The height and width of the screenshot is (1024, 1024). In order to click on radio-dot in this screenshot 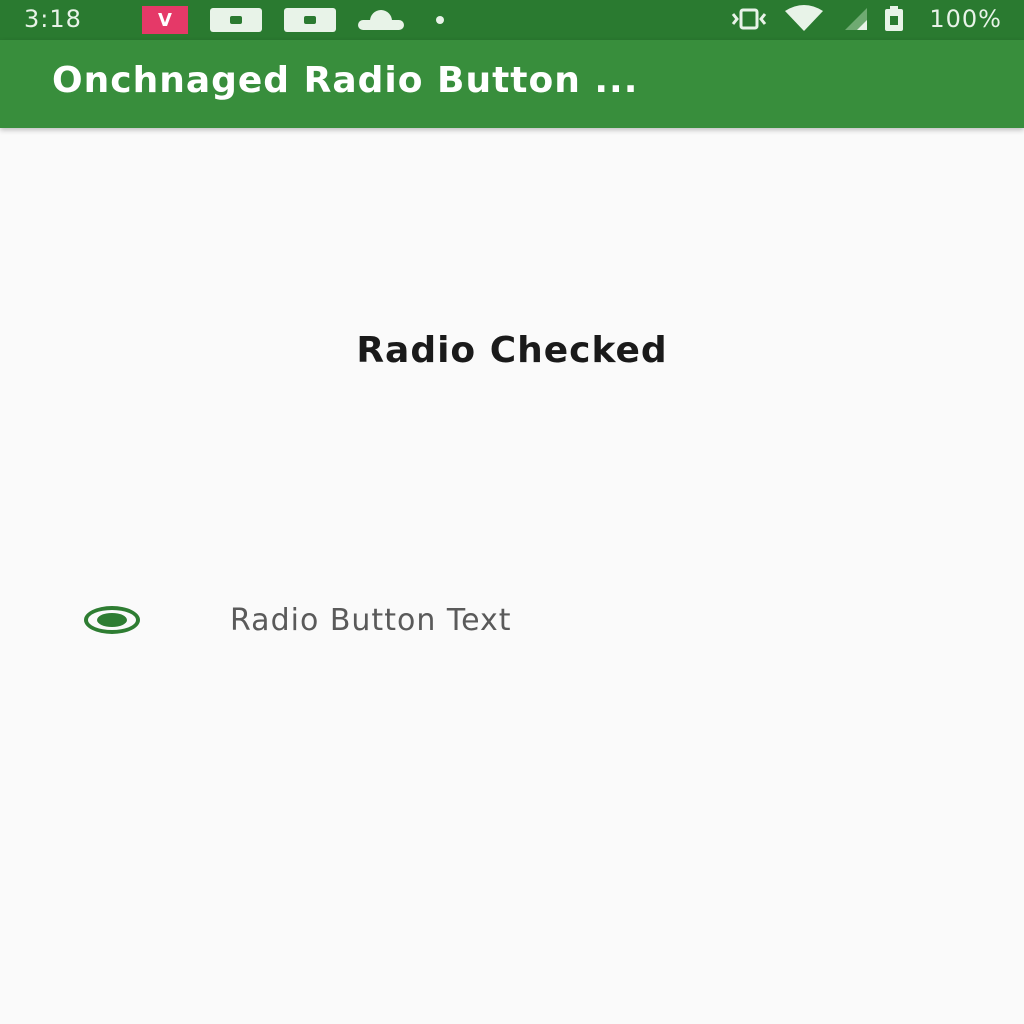, I will do `click(112, 620)`.